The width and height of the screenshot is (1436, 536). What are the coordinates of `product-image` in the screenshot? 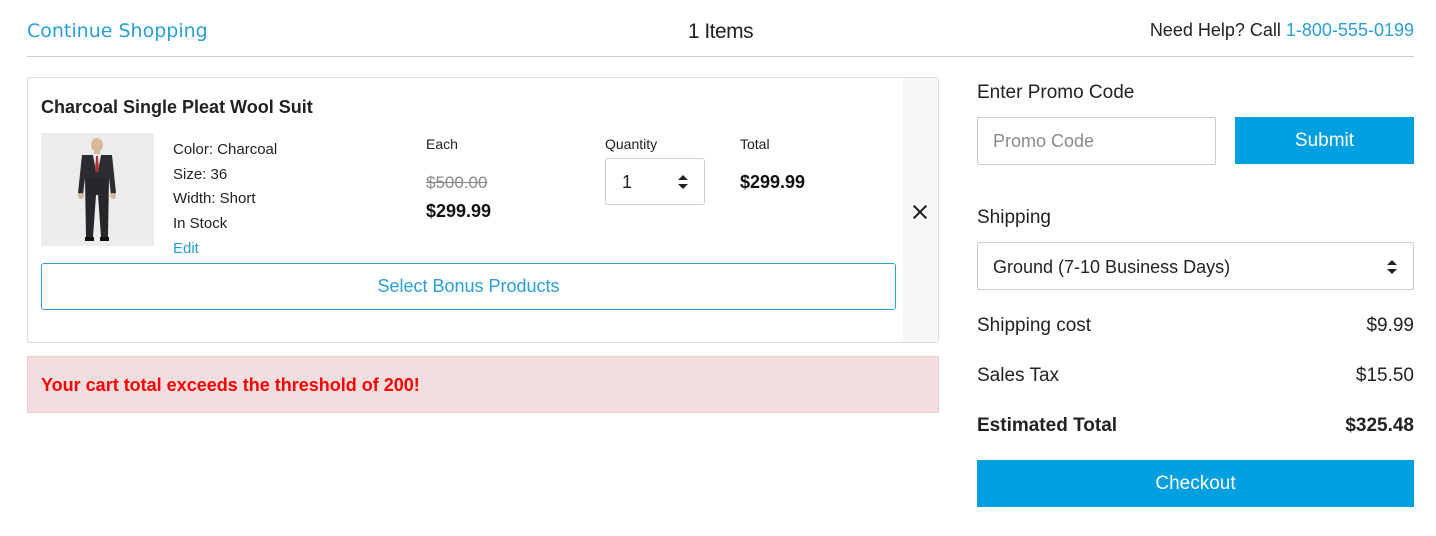 It's located at (97, 189).